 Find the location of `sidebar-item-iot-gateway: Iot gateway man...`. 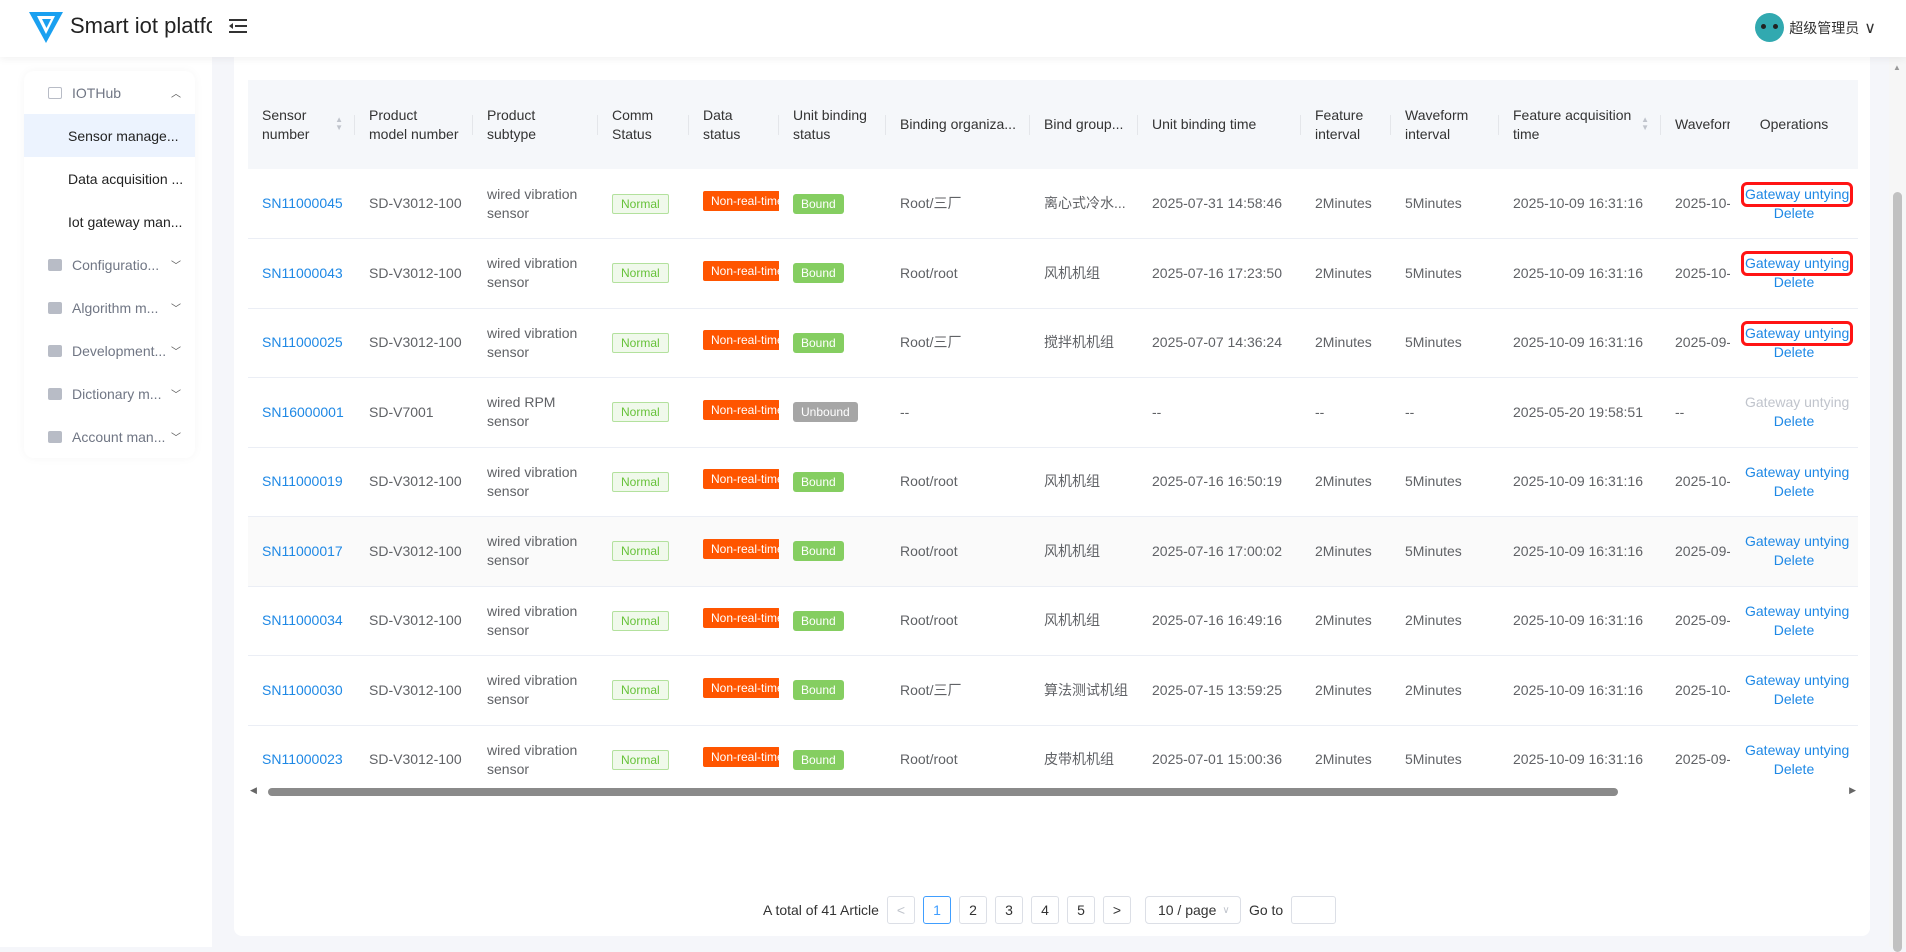

sidebar-item-iot-gateway: Iot gateway man... is located at coordinates (109, 221).